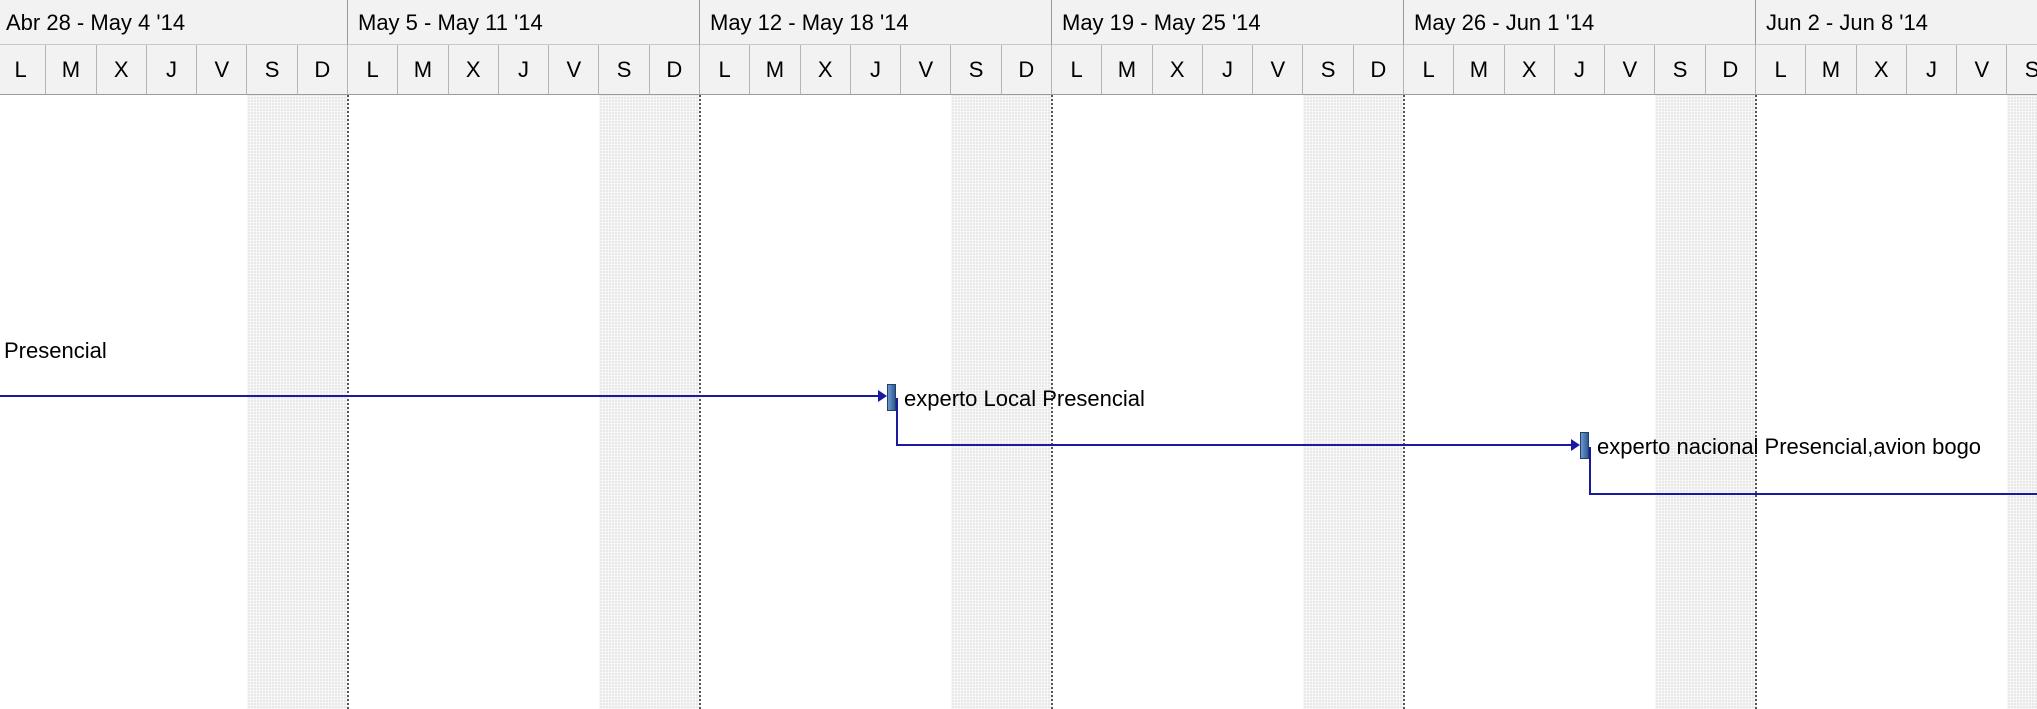 This screenshot has height=709, width=2037. I want to click on task-label-experto-local: experto Local Presencial, so click(1024, 399).